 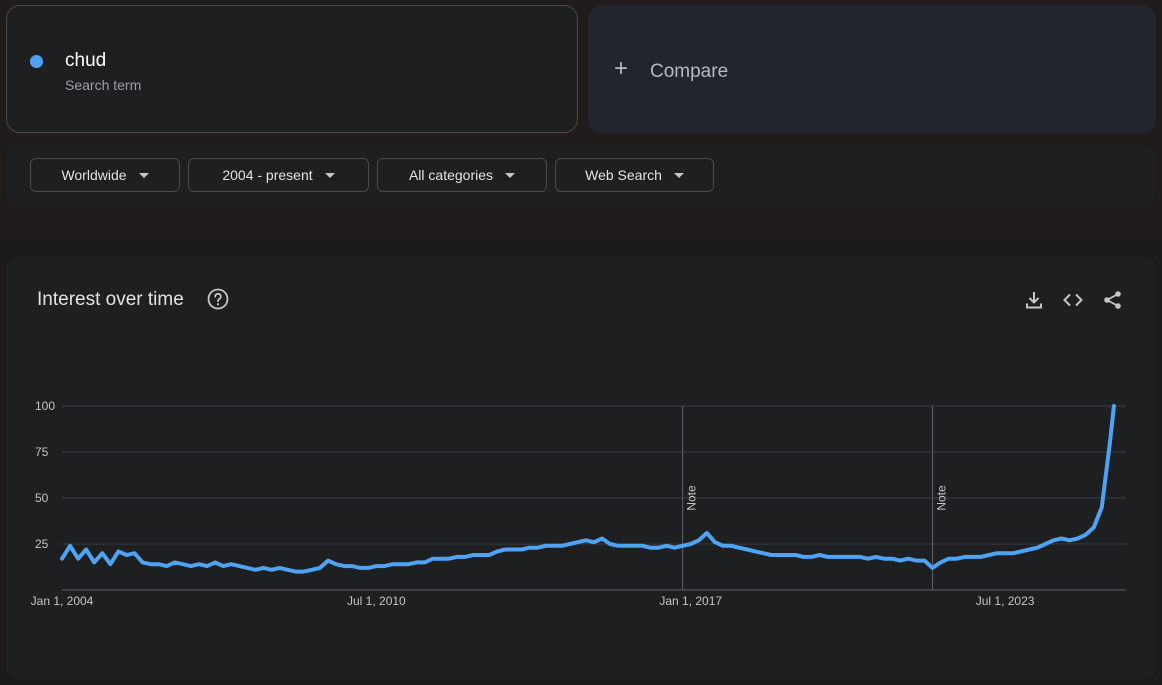 What do you see at coordinates (42, 498) in the screenshot?
I see `y-tick-label: 50` at bounding box center [42, 498].